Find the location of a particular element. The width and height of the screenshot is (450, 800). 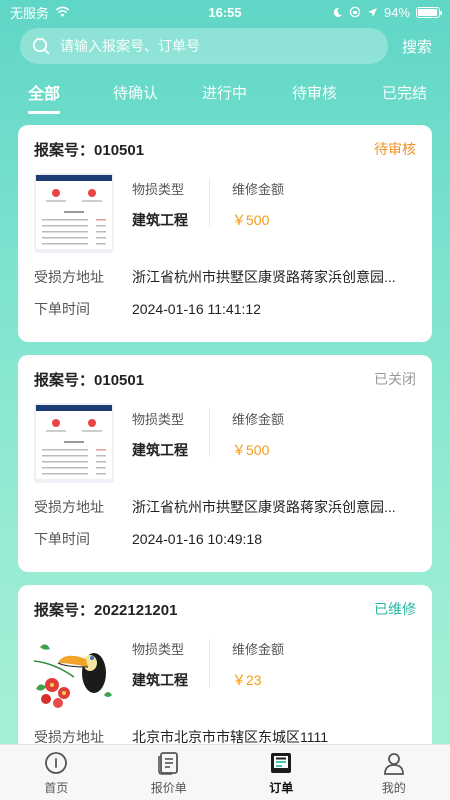

lock-rotation-icon is located at coordinates (355, 12).